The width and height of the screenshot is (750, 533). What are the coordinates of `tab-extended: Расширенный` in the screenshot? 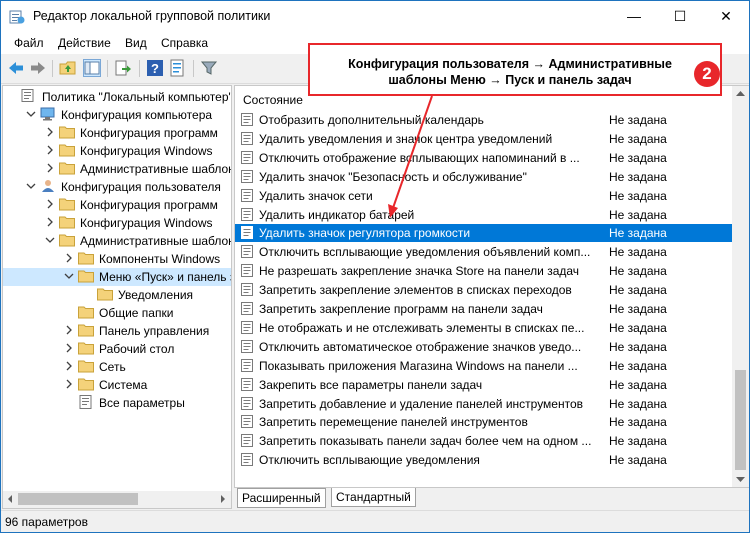 It's located at (281, 498).